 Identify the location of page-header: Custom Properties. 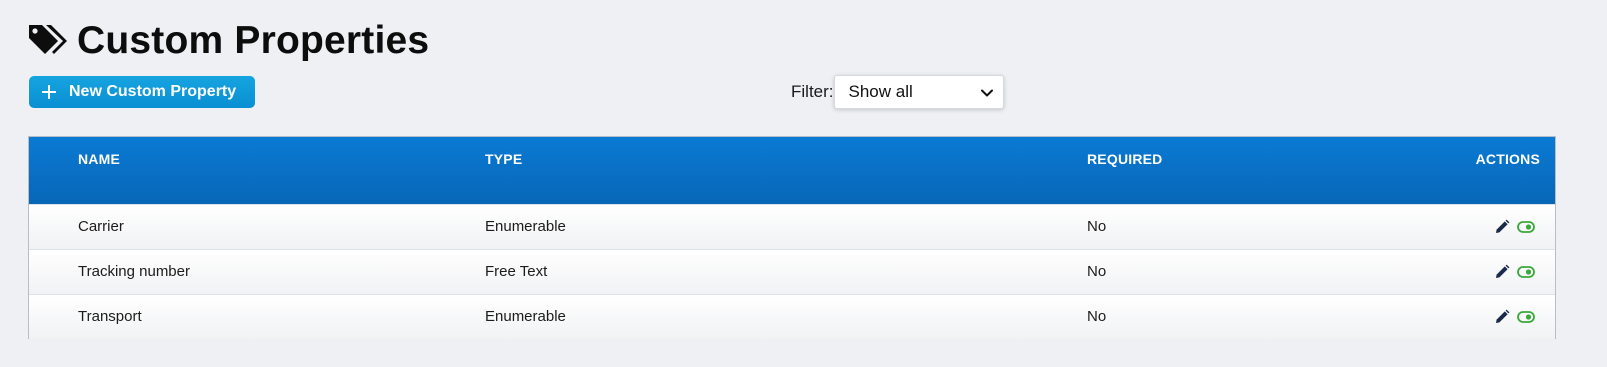
(228, 41).